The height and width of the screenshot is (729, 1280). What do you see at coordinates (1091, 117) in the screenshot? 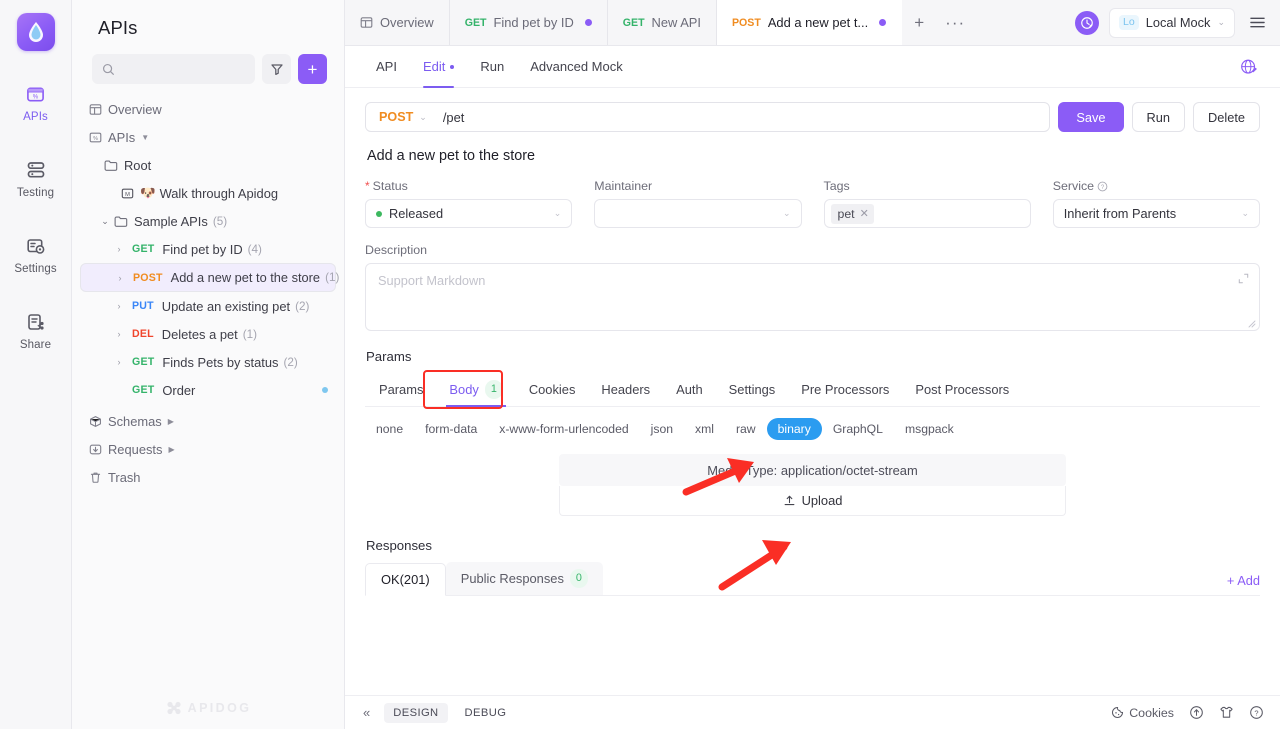
I see `save-button: Save` at bounding box center [1091, 117].